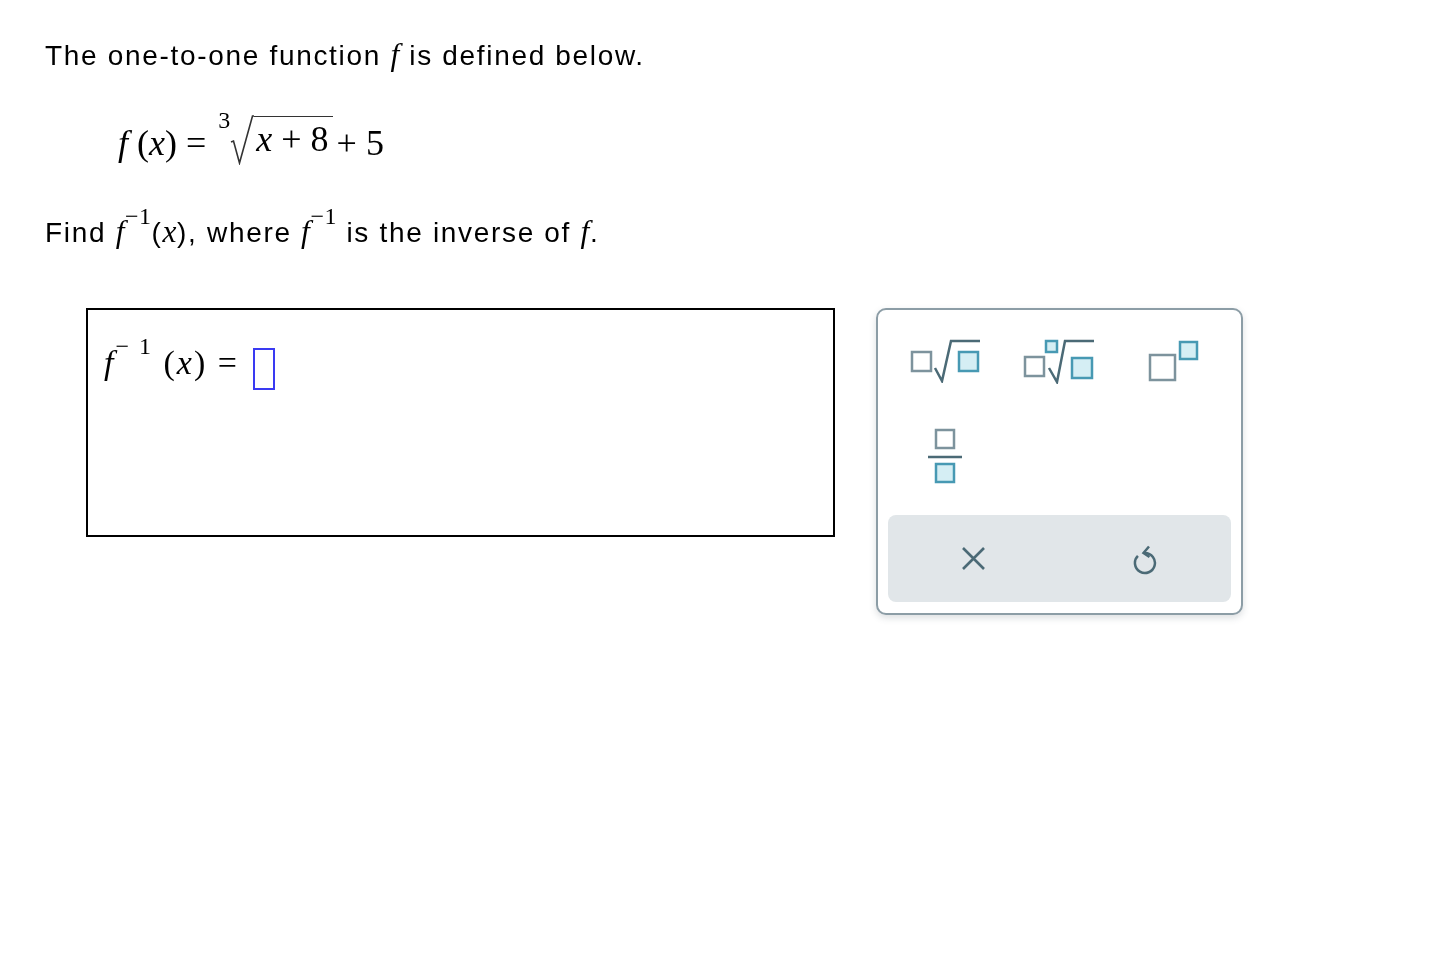  Describe the element at coordinates (242, 139) in the screenshot. I see `radical-sign-icon` at that location.